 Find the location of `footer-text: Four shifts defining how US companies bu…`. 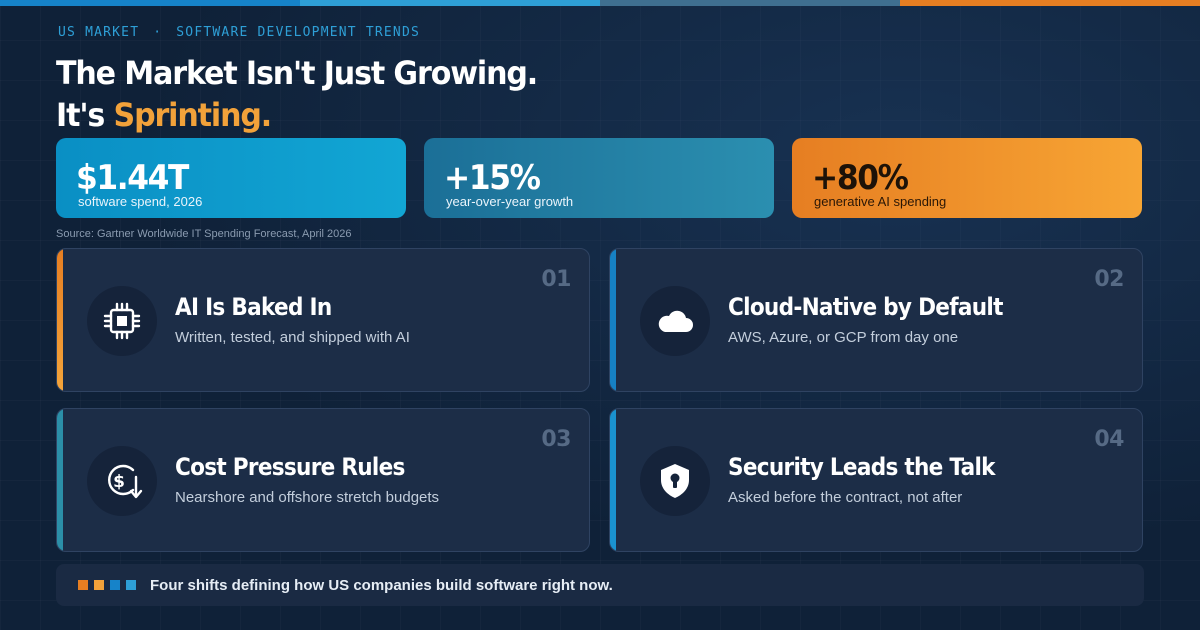

footer-text: Four shifts defining how US companies bu… is located at coordinates (381, 585).